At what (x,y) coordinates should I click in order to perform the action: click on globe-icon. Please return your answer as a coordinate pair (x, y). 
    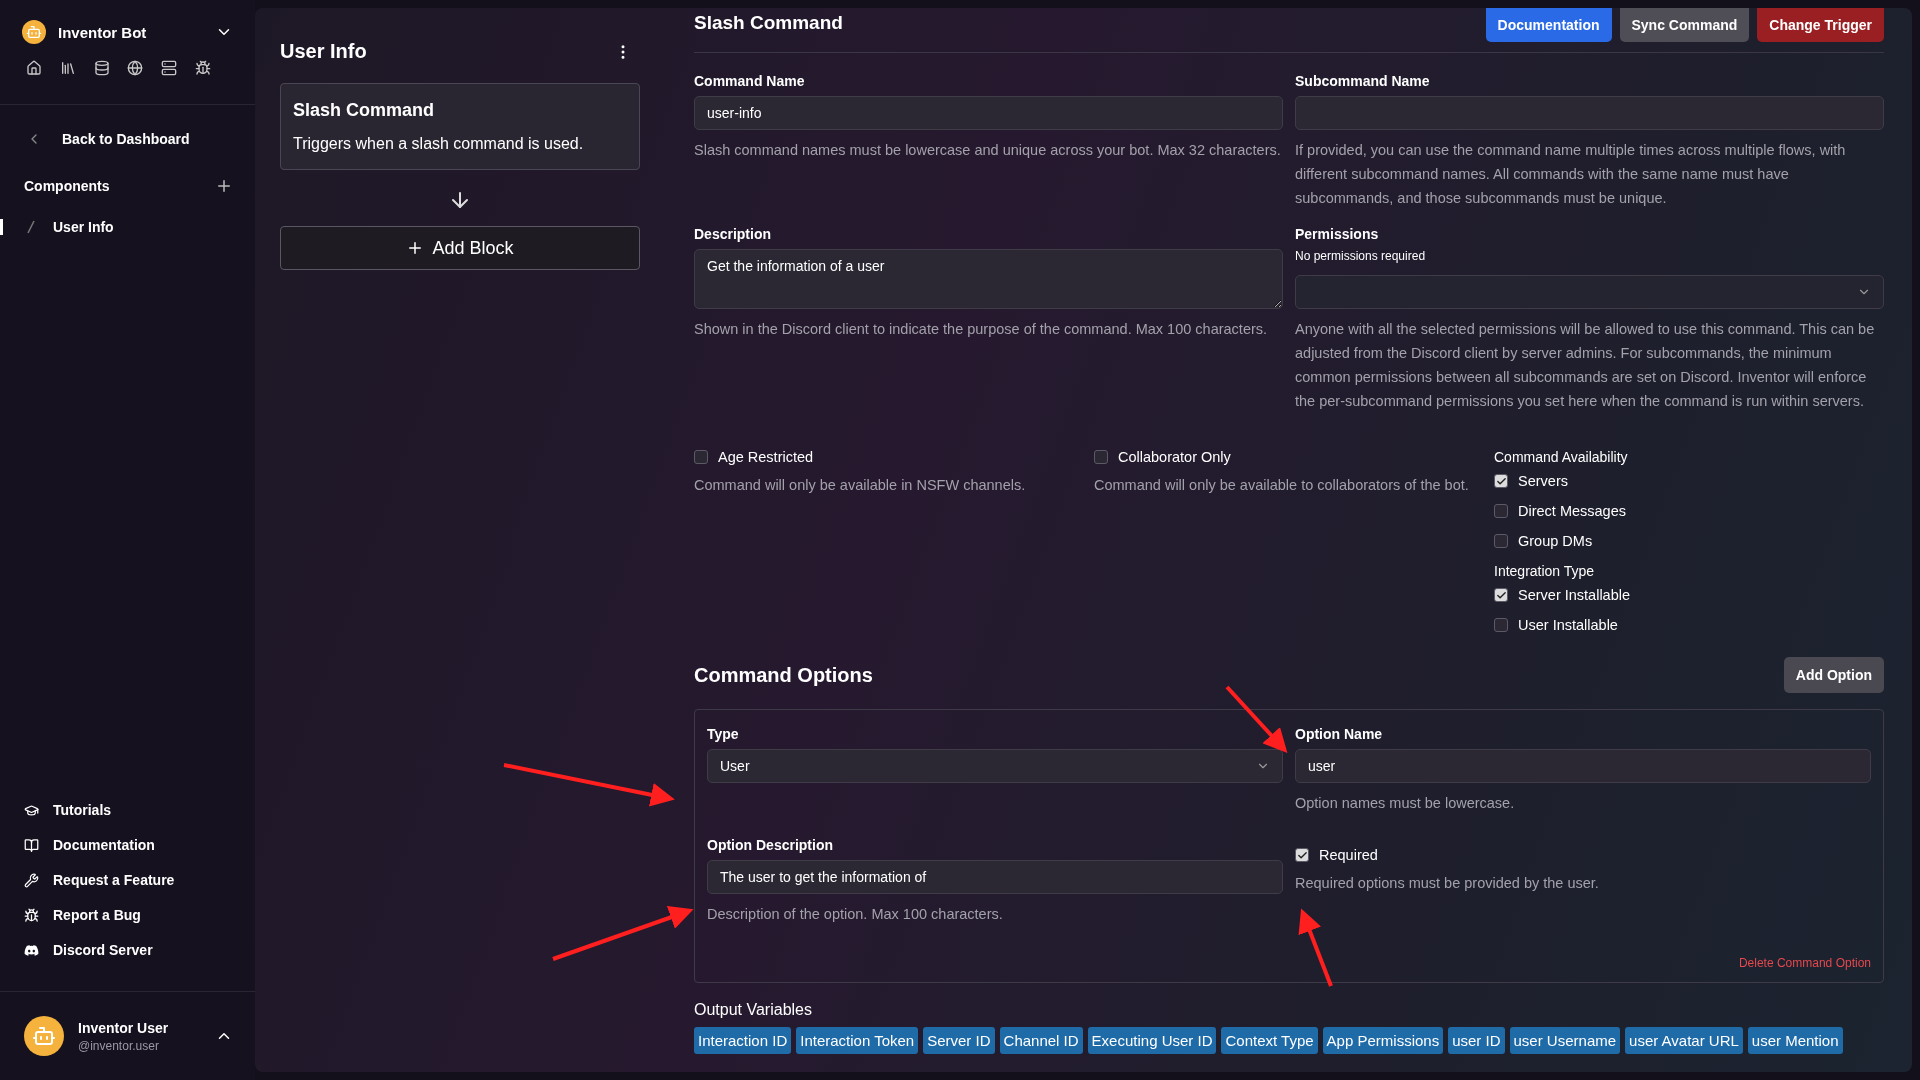
    Looking at the image, I should click on (135, 68).